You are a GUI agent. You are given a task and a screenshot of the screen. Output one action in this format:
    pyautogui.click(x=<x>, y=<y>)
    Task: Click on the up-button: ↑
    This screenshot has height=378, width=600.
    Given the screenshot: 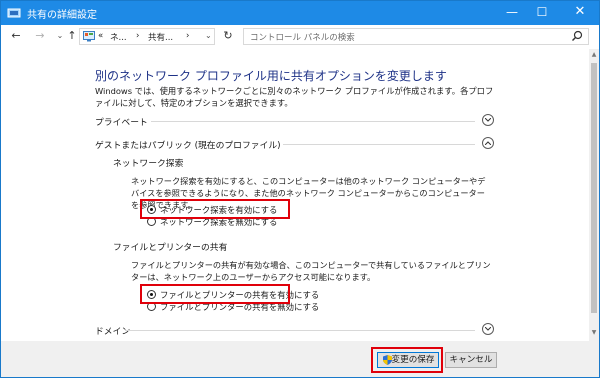 What is the action you would take?
    pyautogui.click(x=72, y=36)
    